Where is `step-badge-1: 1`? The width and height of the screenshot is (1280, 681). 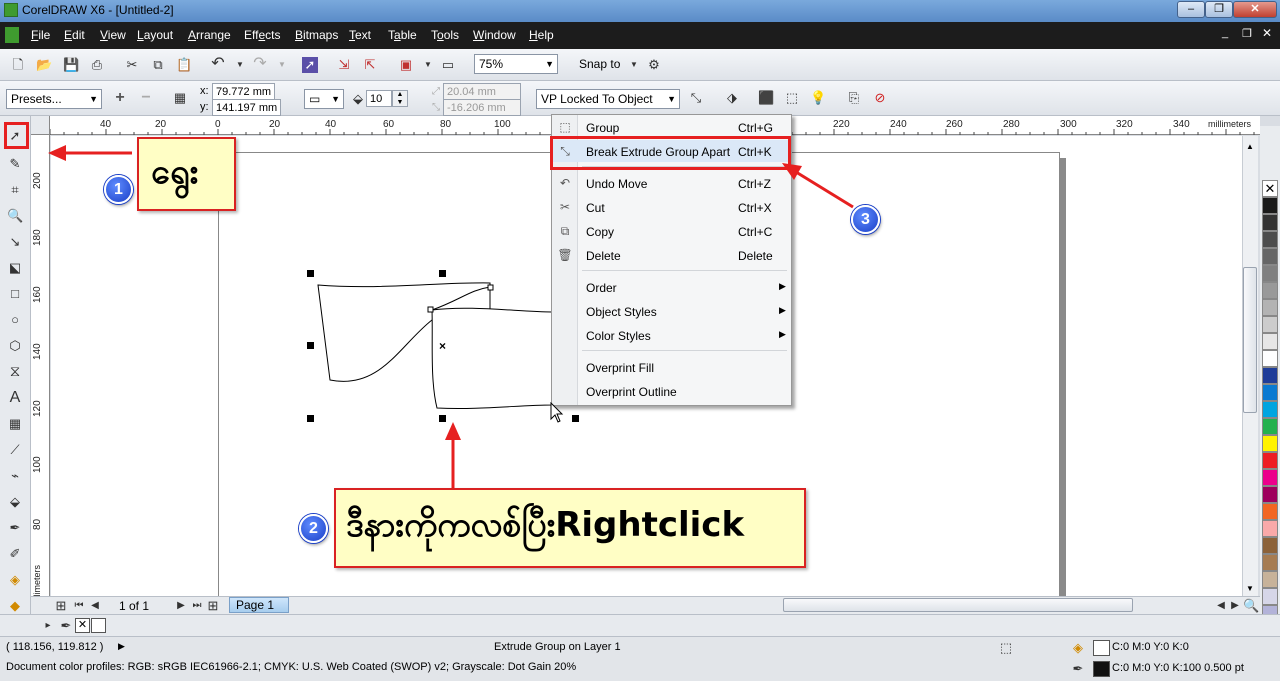
step-badge-1: 1 is located at coordinates (118, 189).